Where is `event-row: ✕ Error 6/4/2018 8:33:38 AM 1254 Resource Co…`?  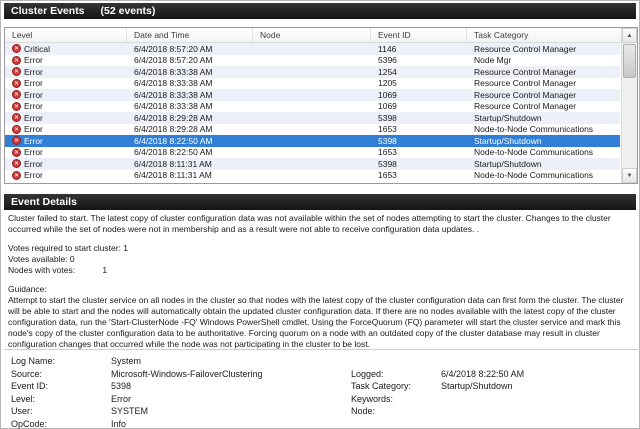
event-row: ✕ Error 6/4/2018 8:33:38 AM 1254 Resource Co… is located at coordinates (312, 72).